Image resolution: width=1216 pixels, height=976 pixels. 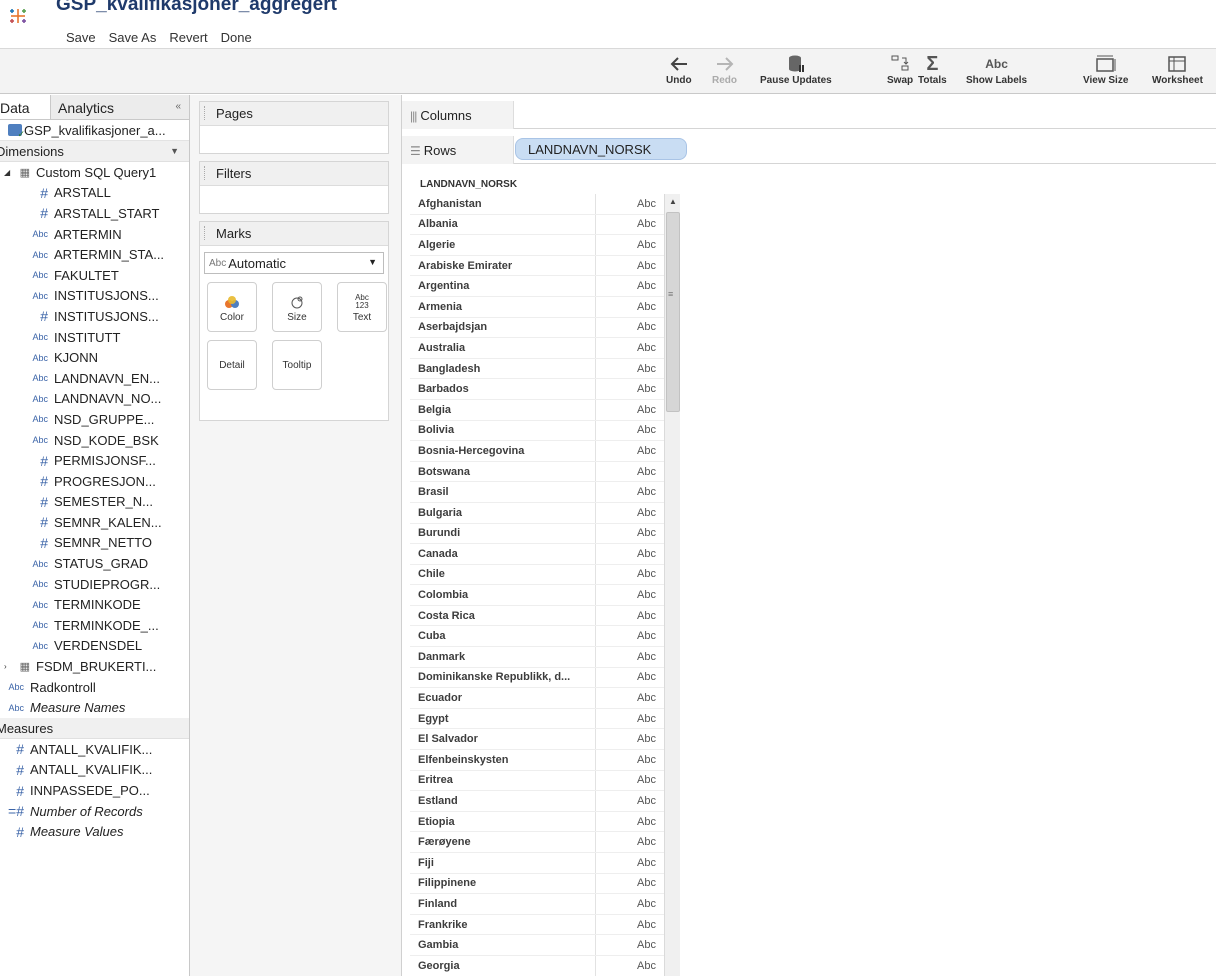 I want to click on field-item: # ARSTALL_START, so click(x=94, y=213).